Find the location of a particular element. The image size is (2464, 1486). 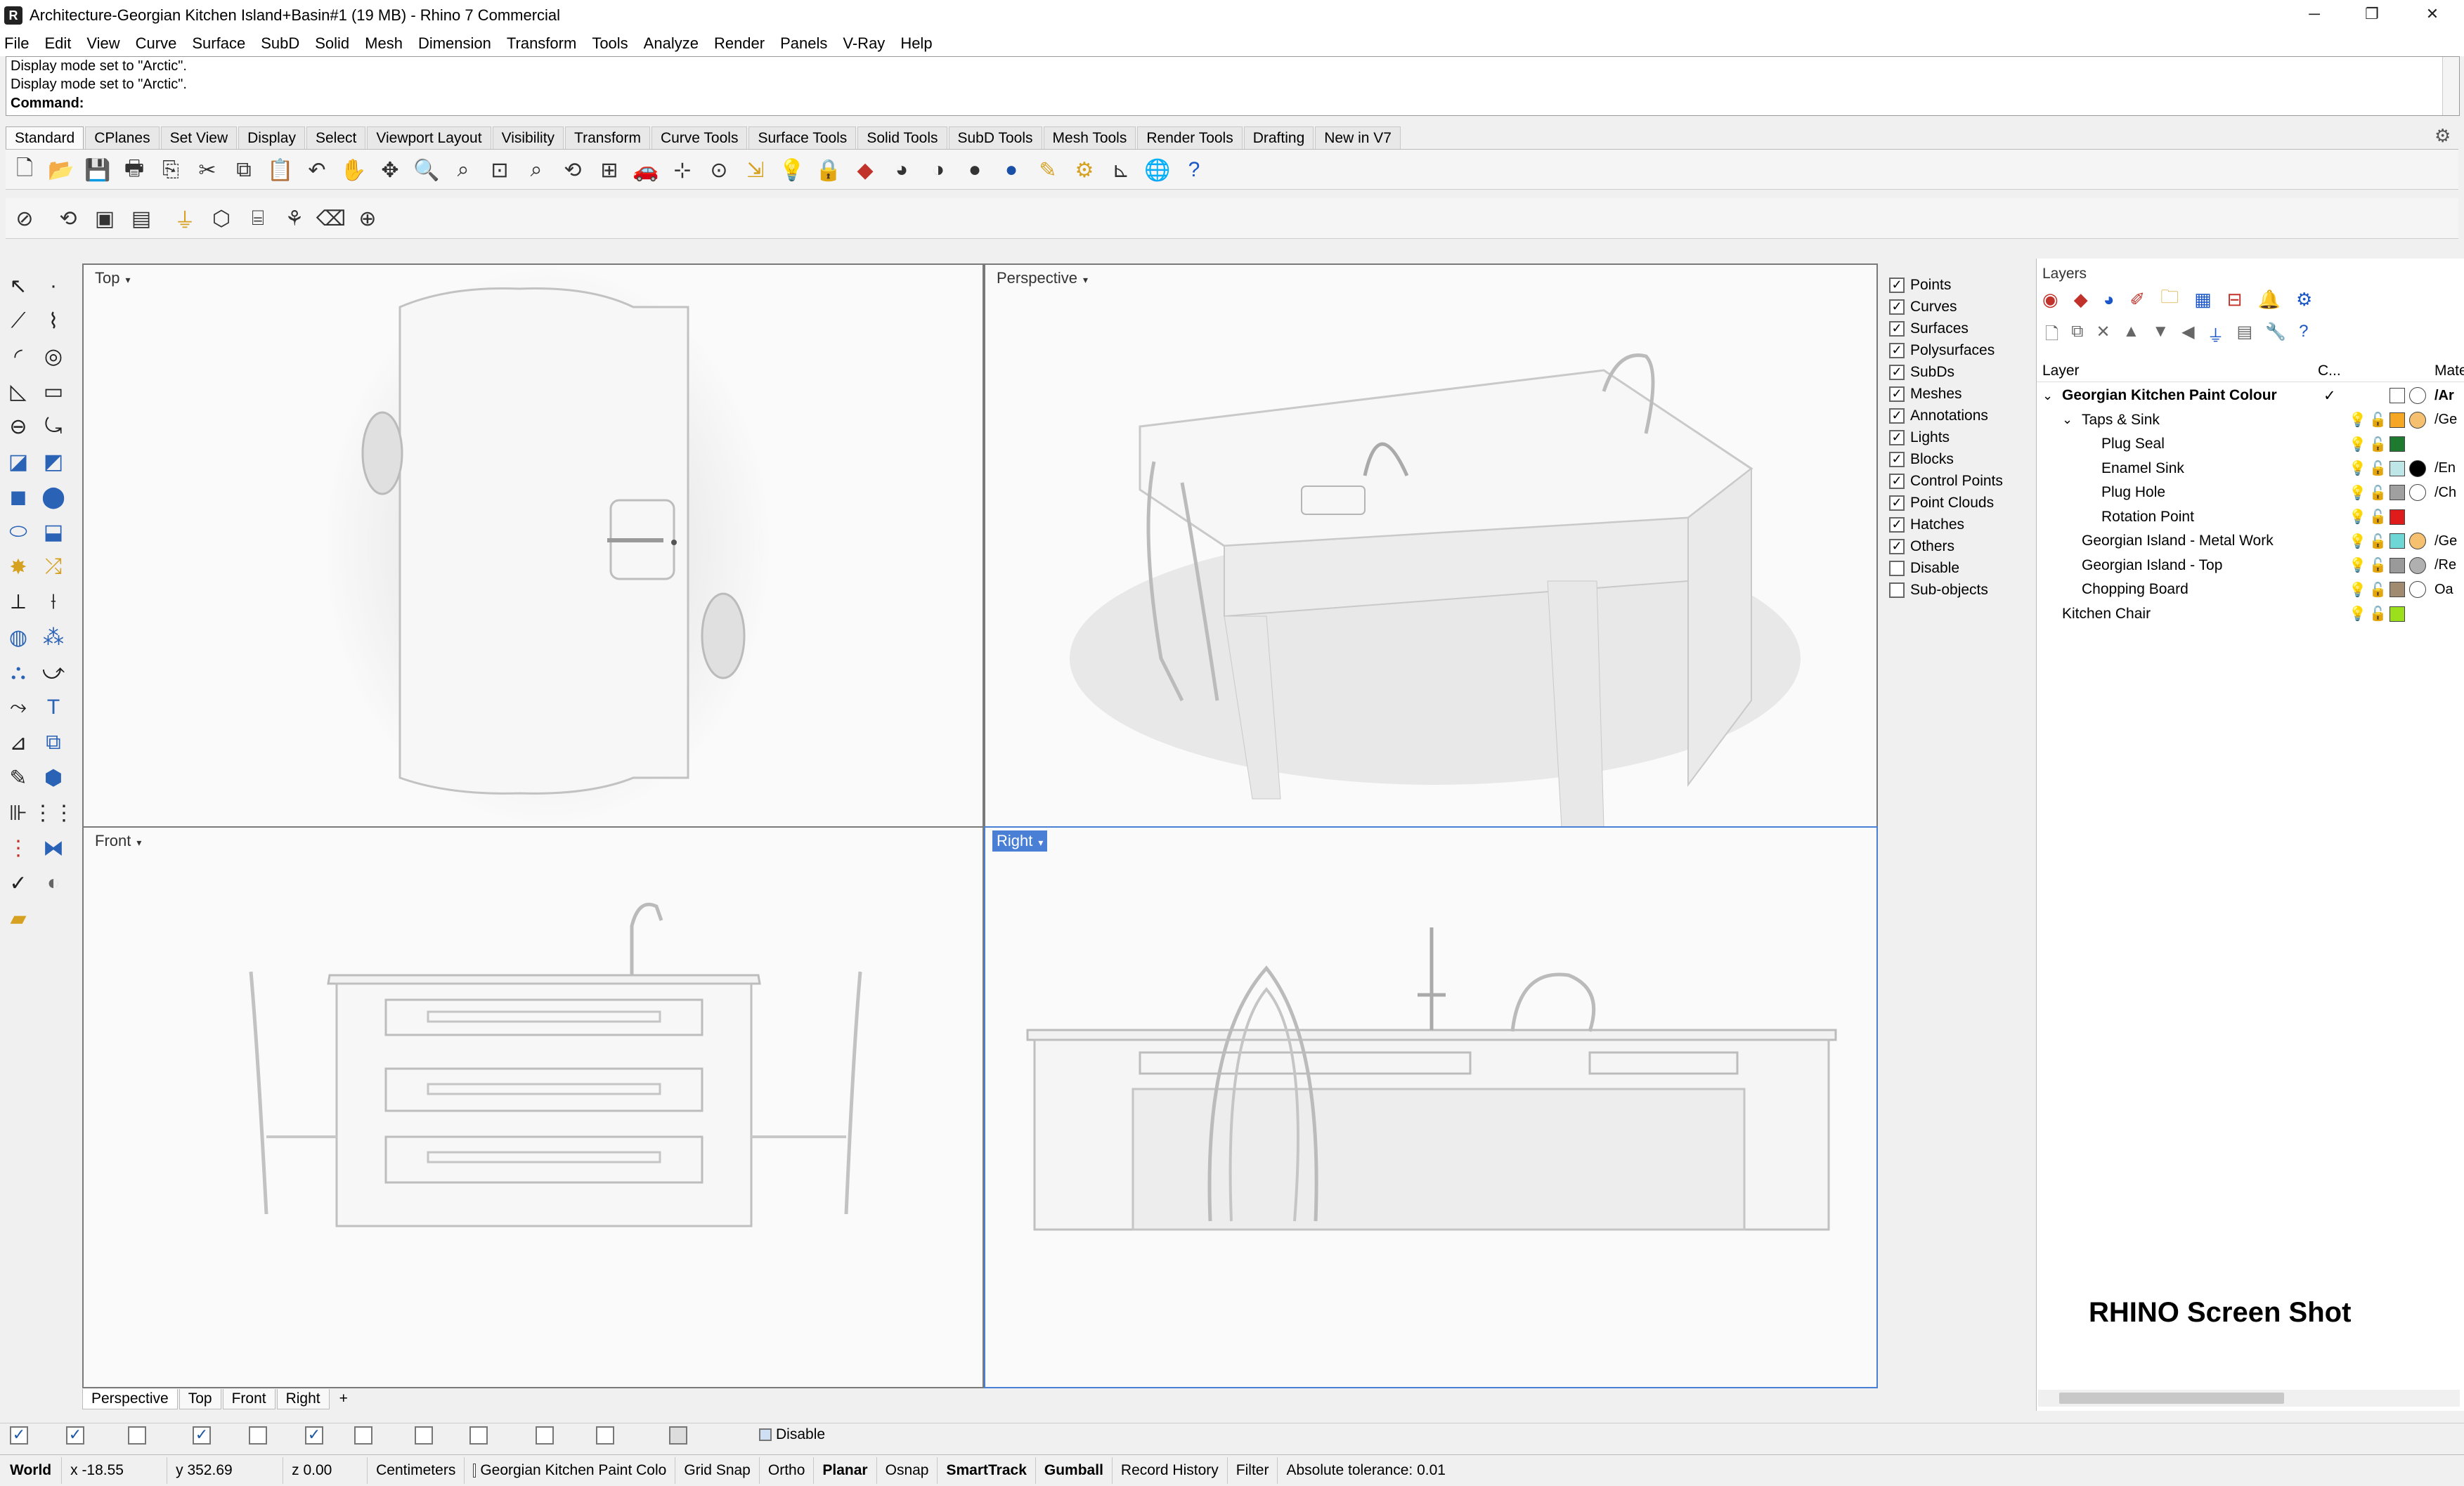

gumball-toggle-icon: ⊘ is located at coordinates (24, 218).